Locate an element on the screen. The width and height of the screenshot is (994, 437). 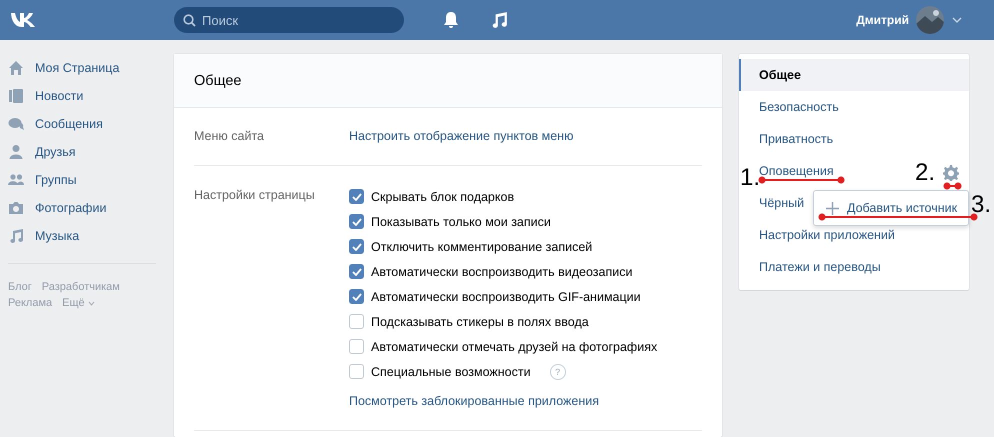
logo-icon is located at coordinates (23, 20).